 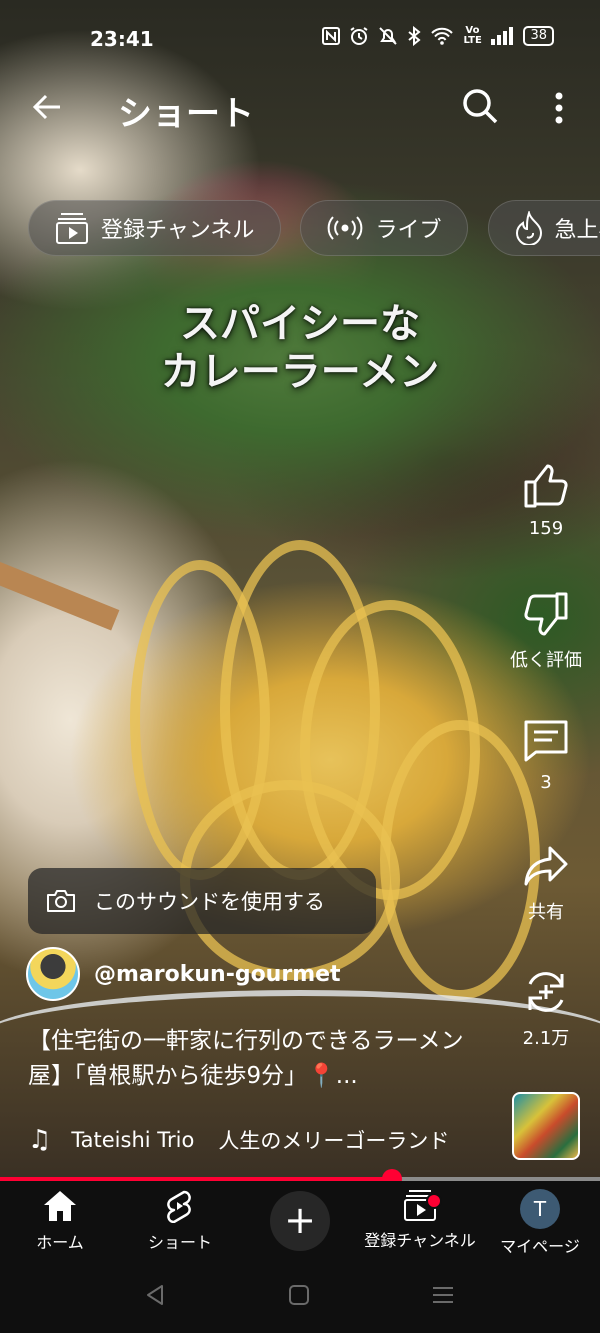 What do you see at coordinates (209, 902) in the screenshot?
I see `use-sound-label: このサウンドを使用する` at bounding box center [209, 902].